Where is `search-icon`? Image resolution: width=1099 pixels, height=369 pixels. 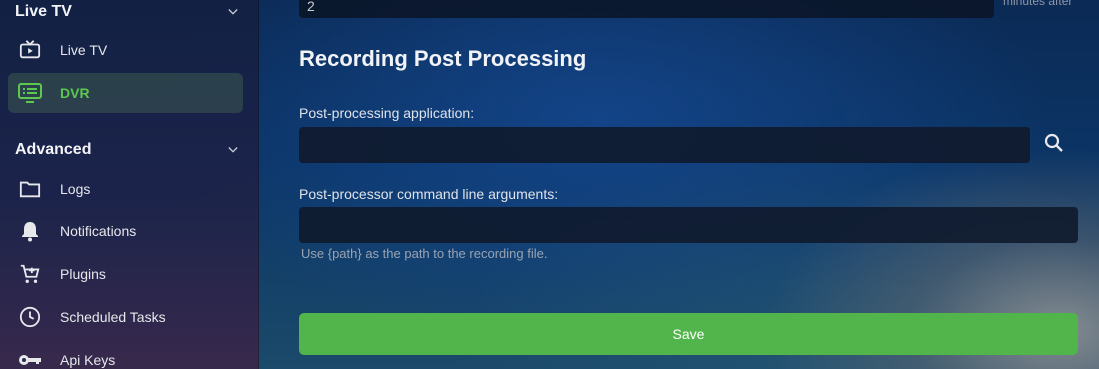 search-icon is located at coordinates (1053, 142).